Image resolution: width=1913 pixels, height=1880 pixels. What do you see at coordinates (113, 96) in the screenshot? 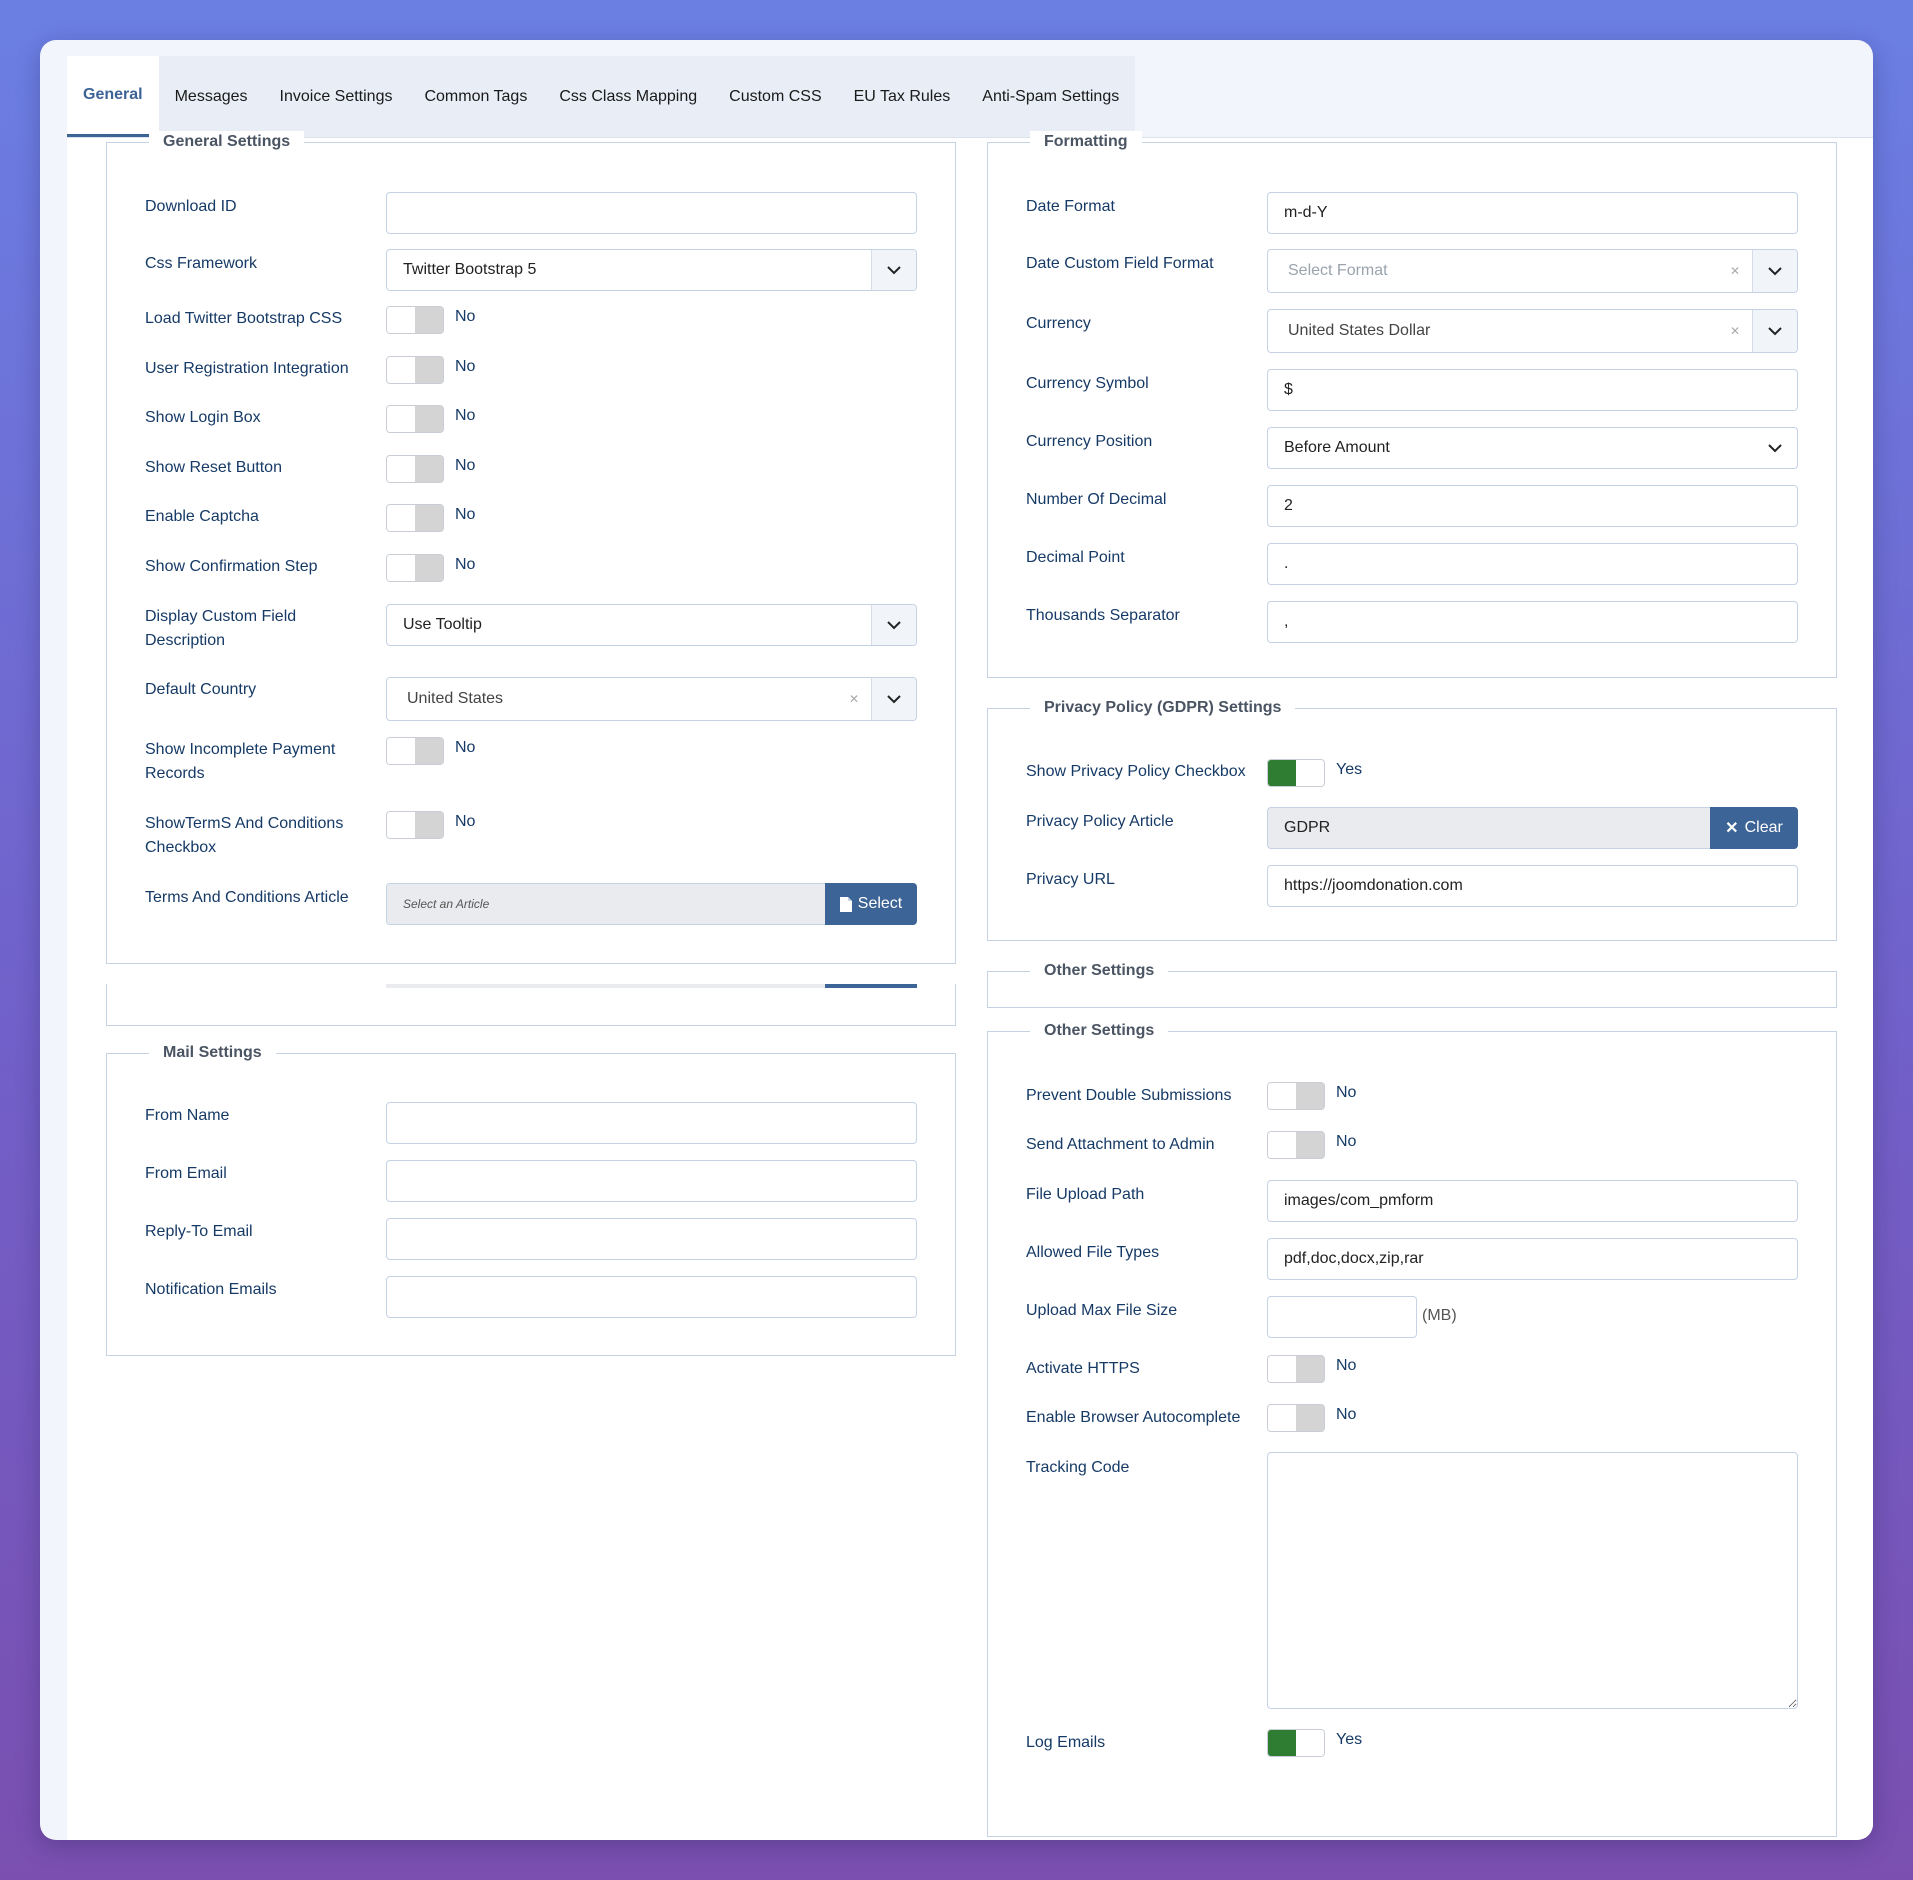
I see `tab-general: General` at bounding box center [113, 96].